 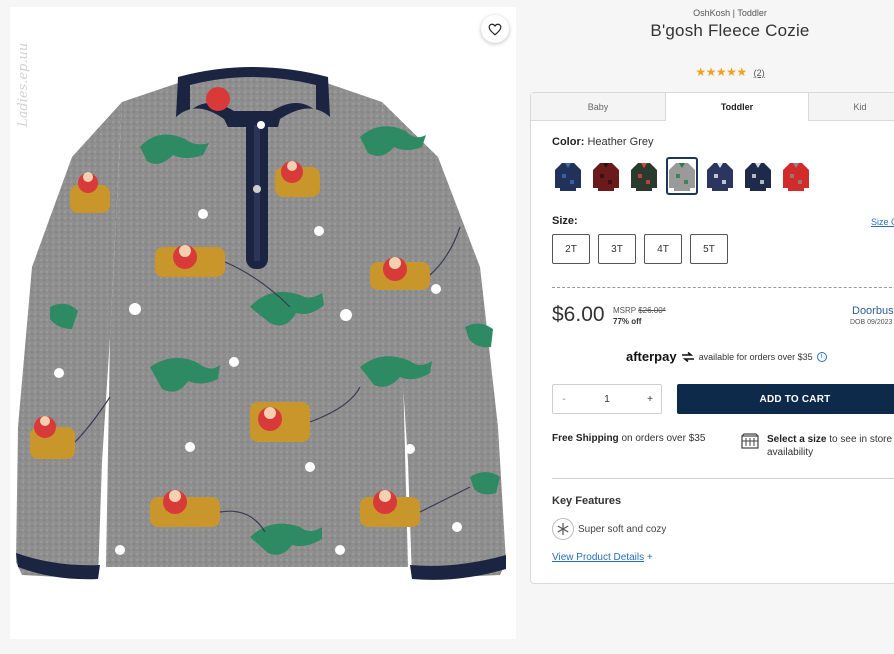 I want to click on msrp: MSRP $26.00*, so click(x=639, y=311).